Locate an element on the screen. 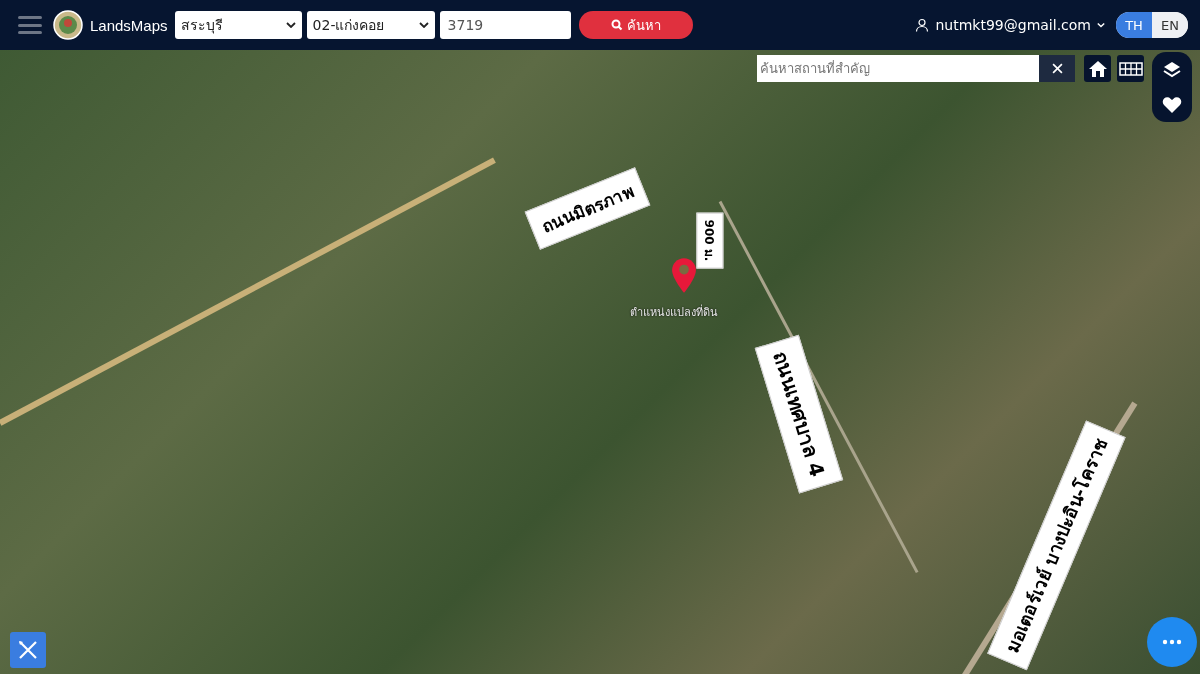 The height and width of the screenshot is (674, 1200). district-select: 02-แก่งคอย is located at coordinates (370, 25).